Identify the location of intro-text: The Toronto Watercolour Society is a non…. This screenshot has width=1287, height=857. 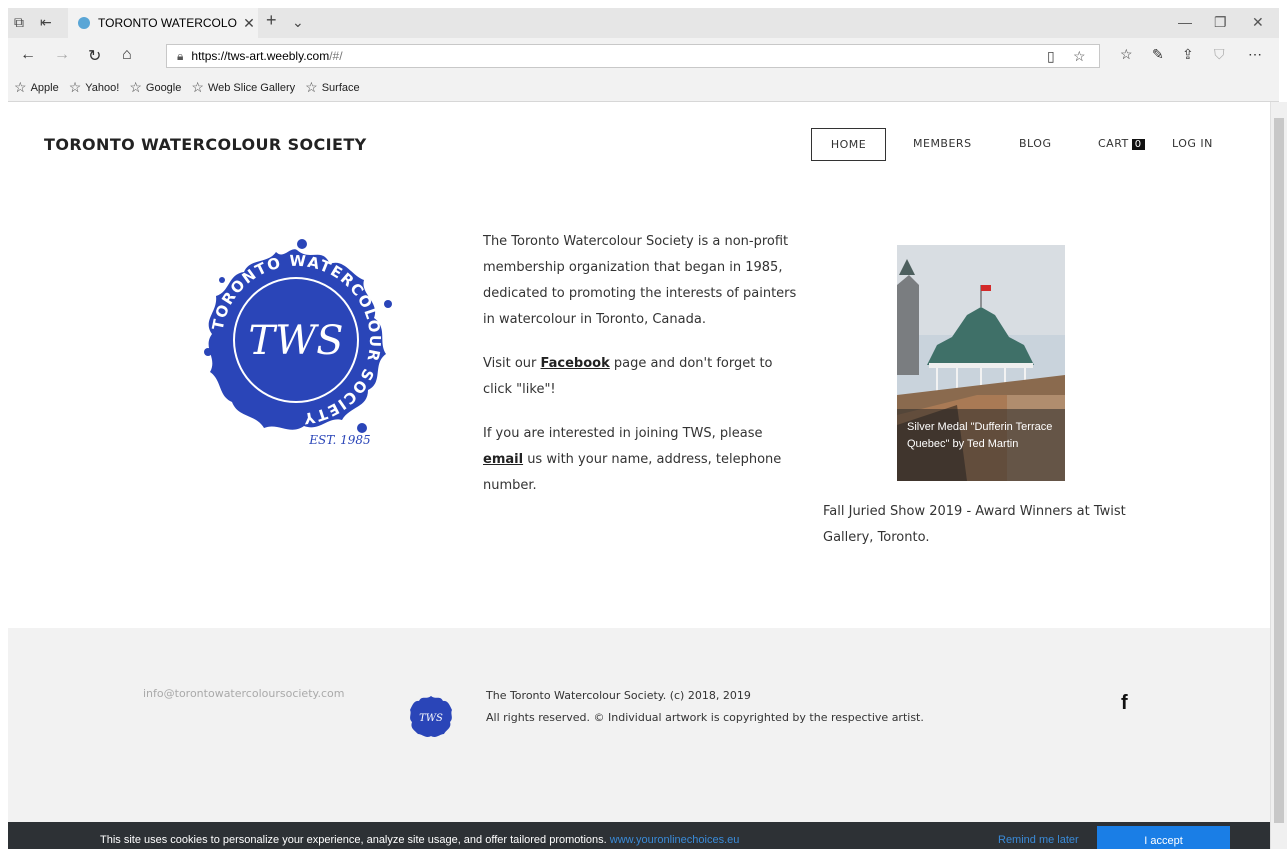
(643, 373).